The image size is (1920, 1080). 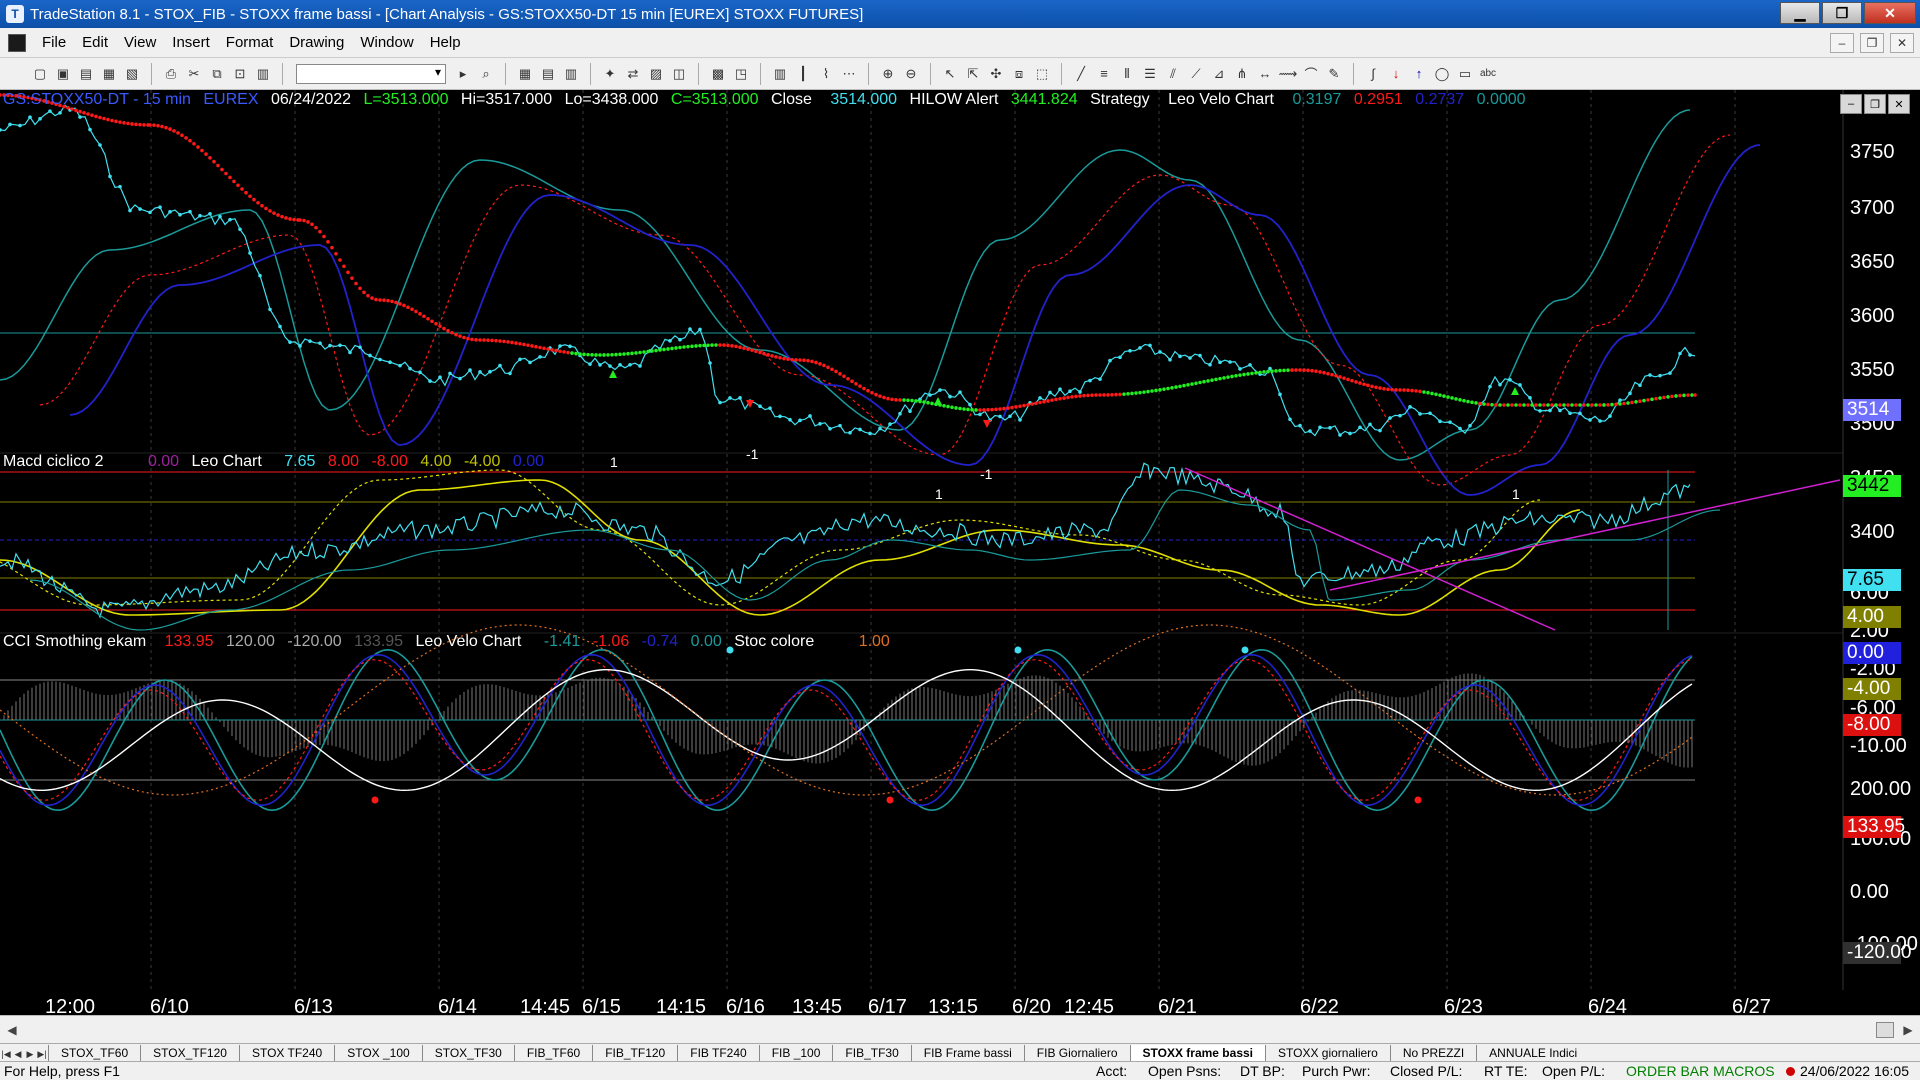 I want to click on tab-stoxx-giornaliero: STOXX giornaliero, so click(x=1327, y=1053).